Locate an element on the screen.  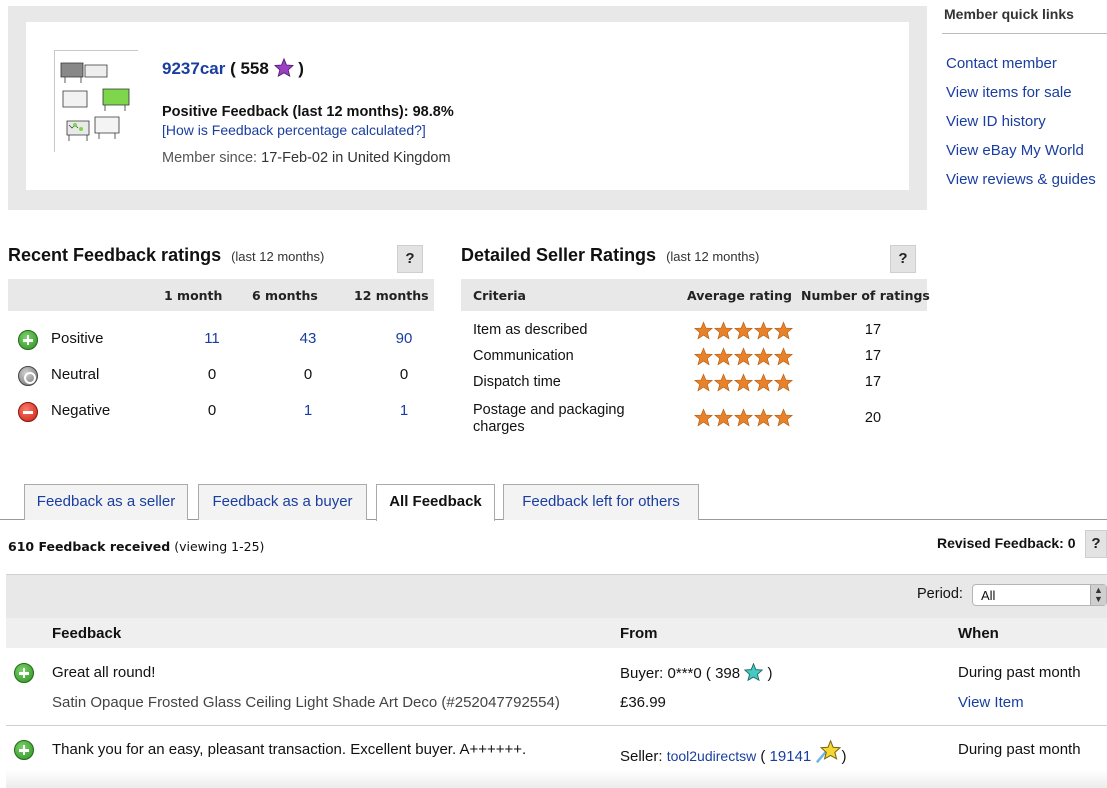
positive-12-months-link: 90 is located at coordinates (404, 338).